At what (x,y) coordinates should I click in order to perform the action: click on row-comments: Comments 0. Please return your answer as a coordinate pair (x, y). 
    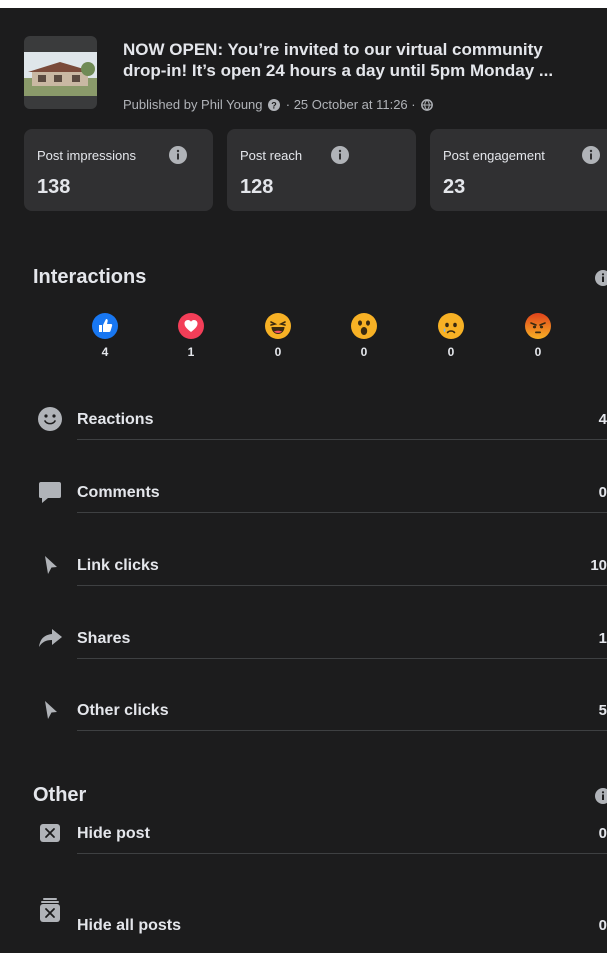
    Looking at the image, I should click on (320, 501).